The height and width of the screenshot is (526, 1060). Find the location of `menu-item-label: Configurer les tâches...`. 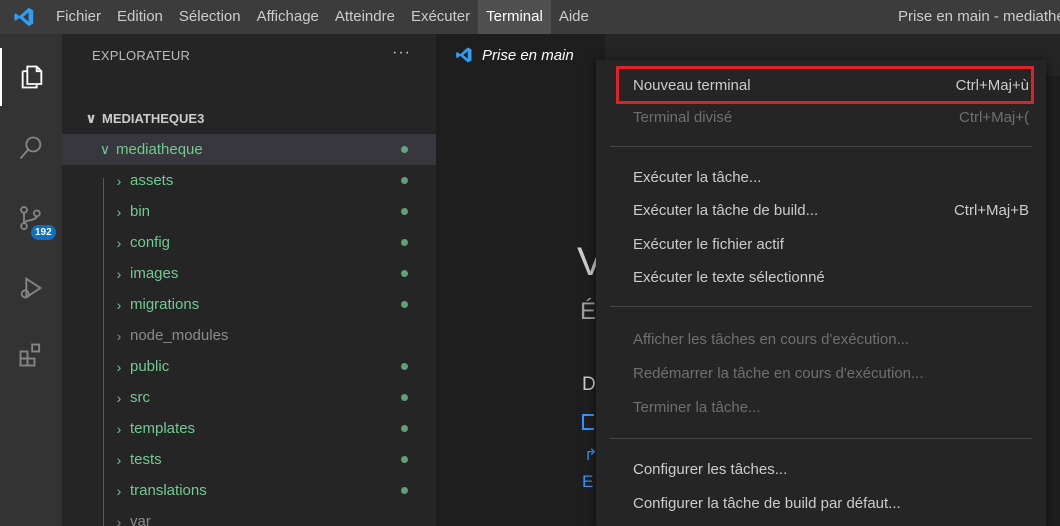

menu-item-label: Configurer les tâches... is located at coordinates (710, 469).